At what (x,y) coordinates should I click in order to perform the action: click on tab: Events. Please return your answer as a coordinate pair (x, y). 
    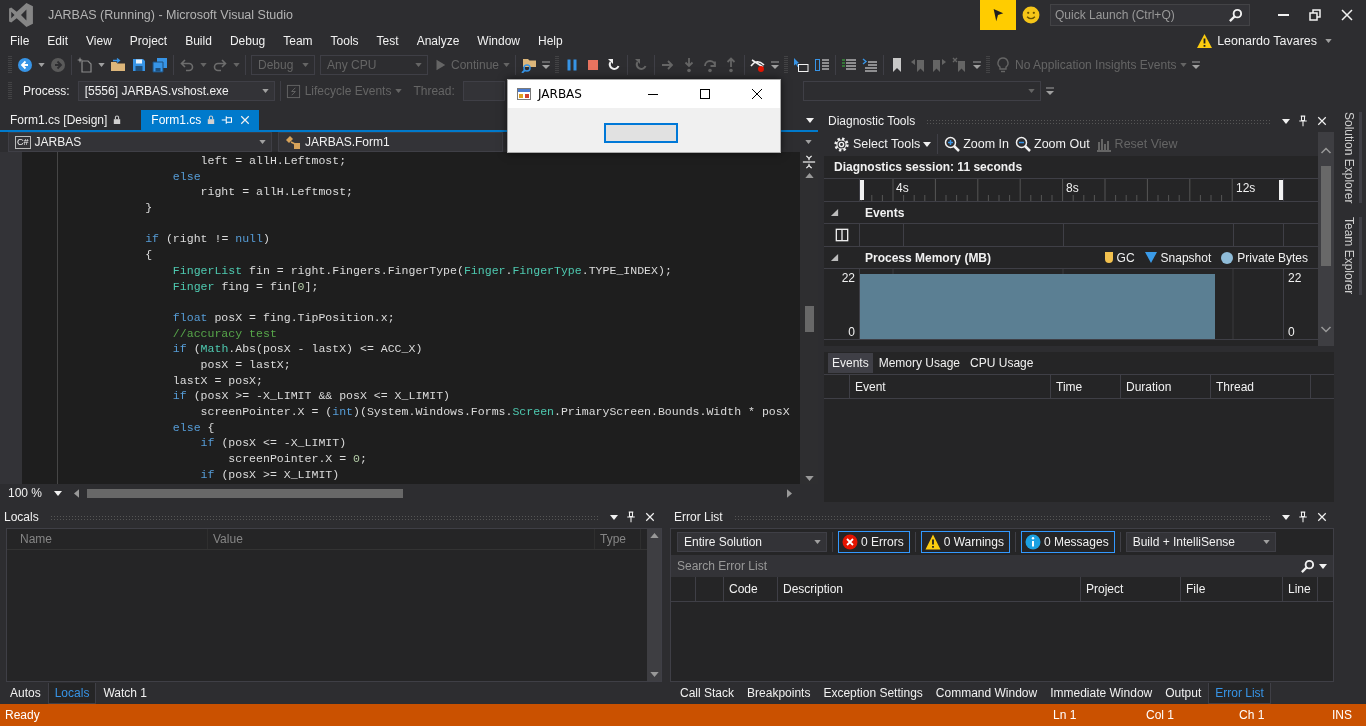
    Looking at the image, I should click on (850, 363).